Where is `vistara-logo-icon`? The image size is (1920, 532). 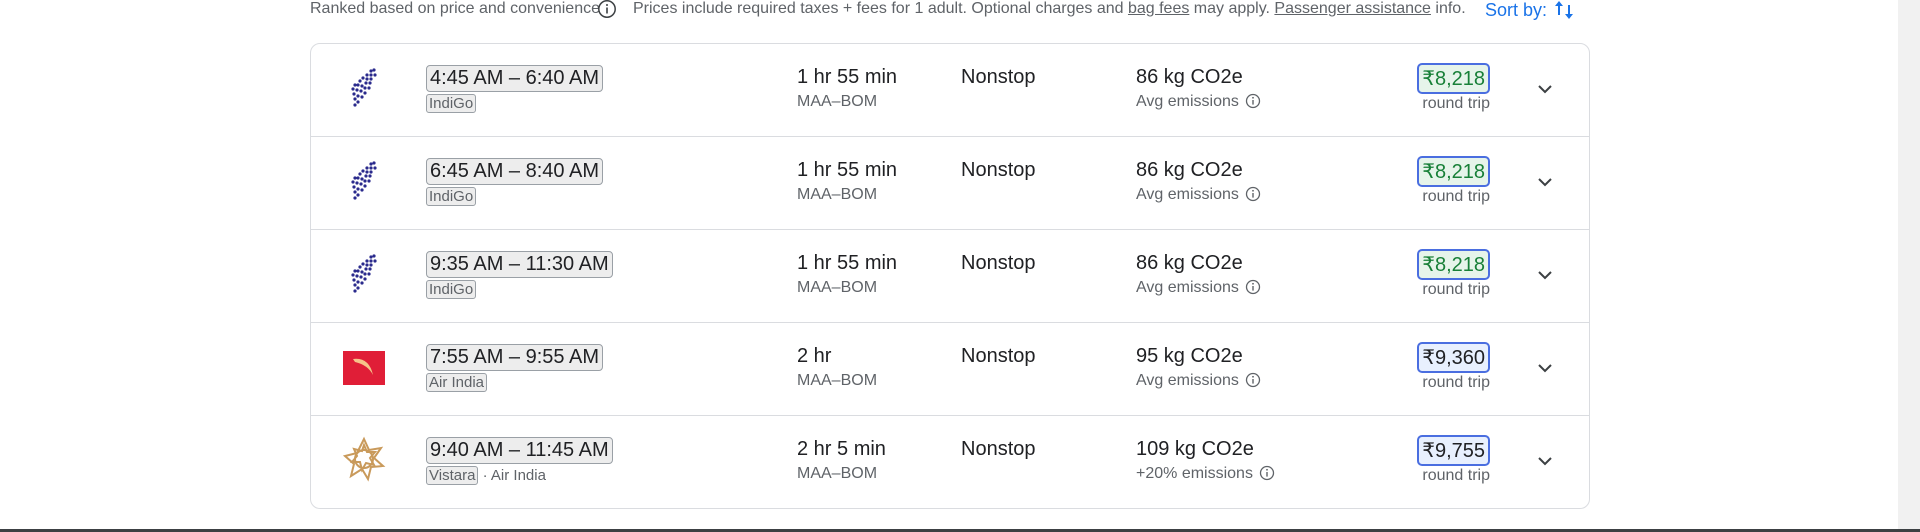 vistara-logo-icon is located at coordinates (364, 459).